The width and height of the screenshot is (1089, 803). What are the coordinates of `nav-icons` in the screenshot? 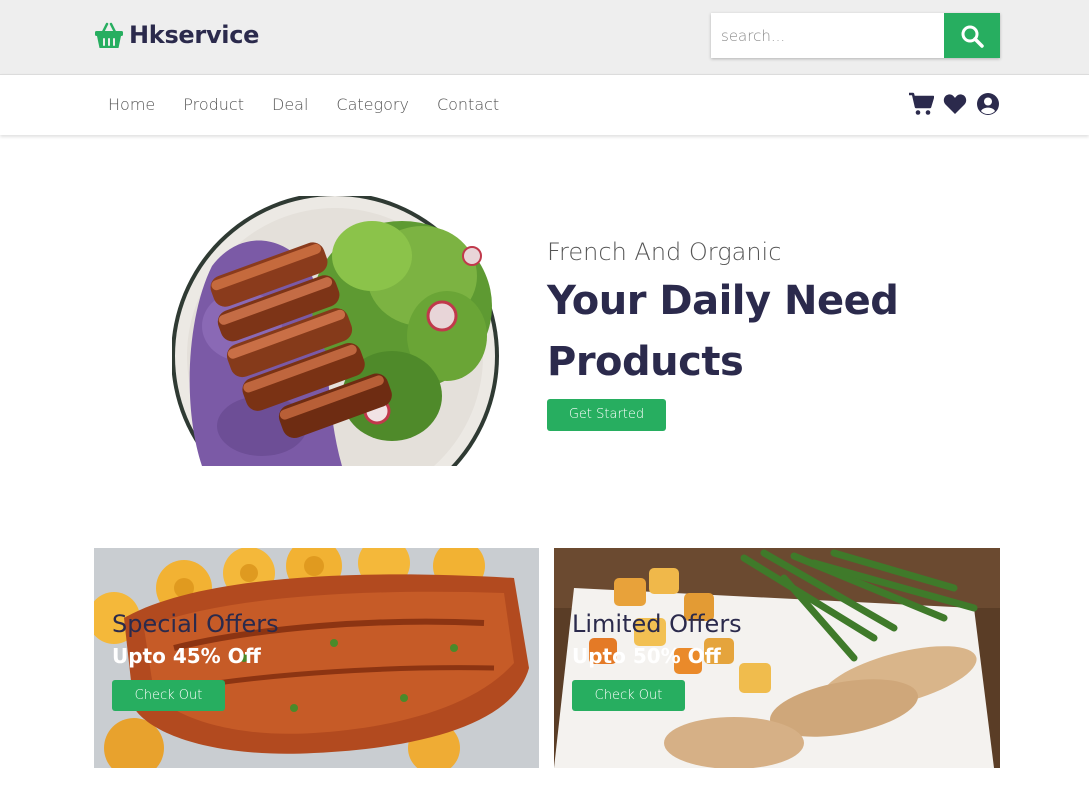 It's located at (954, 104).